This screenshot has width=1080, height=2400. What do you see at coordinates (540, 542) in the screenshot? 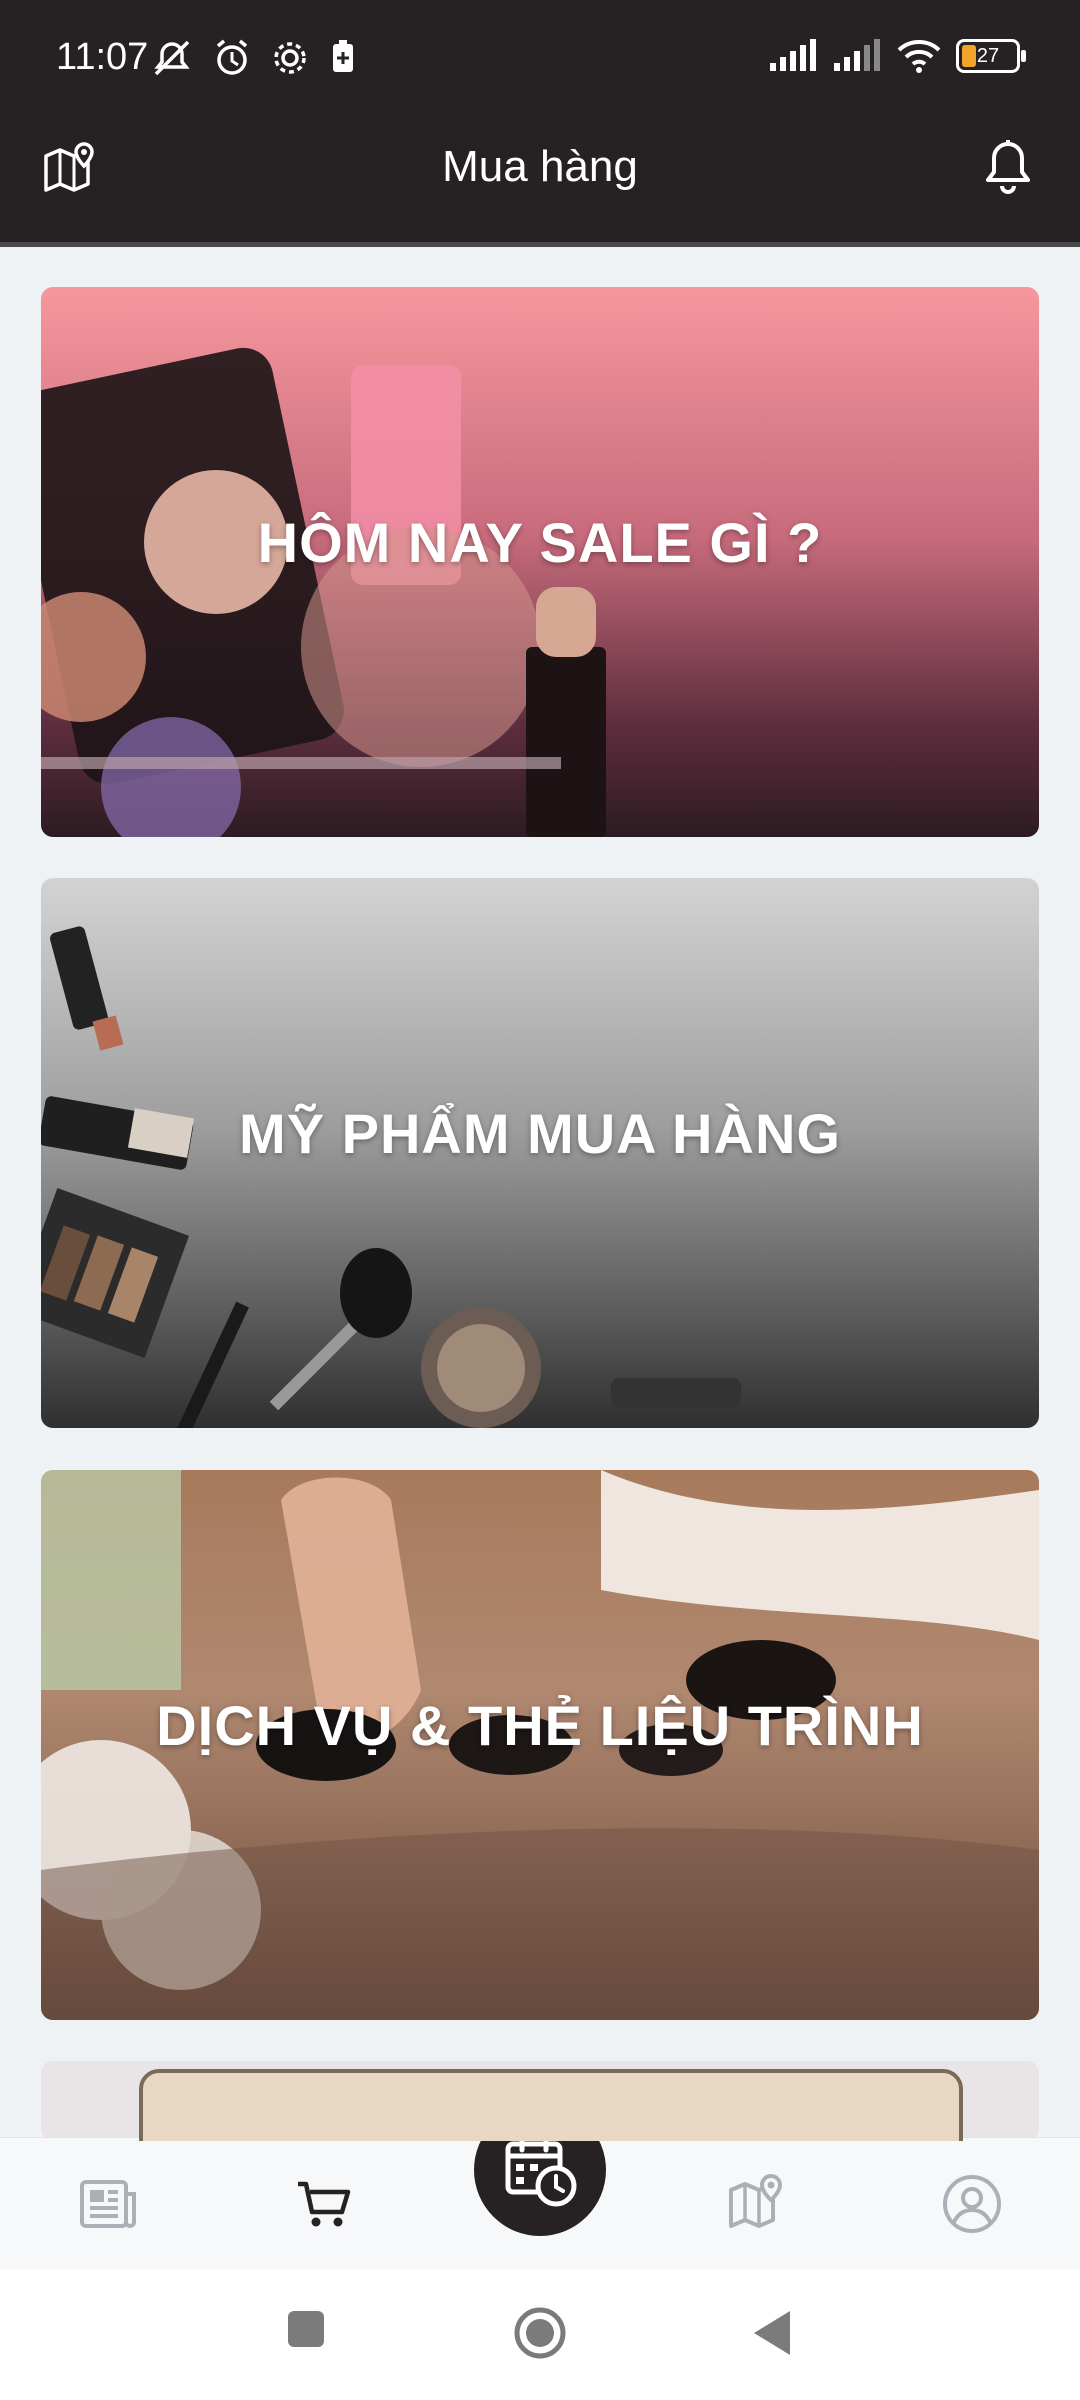
I see `card-label: HÔM NAY SALE GÌ ?` at bounding box center [540, 542].